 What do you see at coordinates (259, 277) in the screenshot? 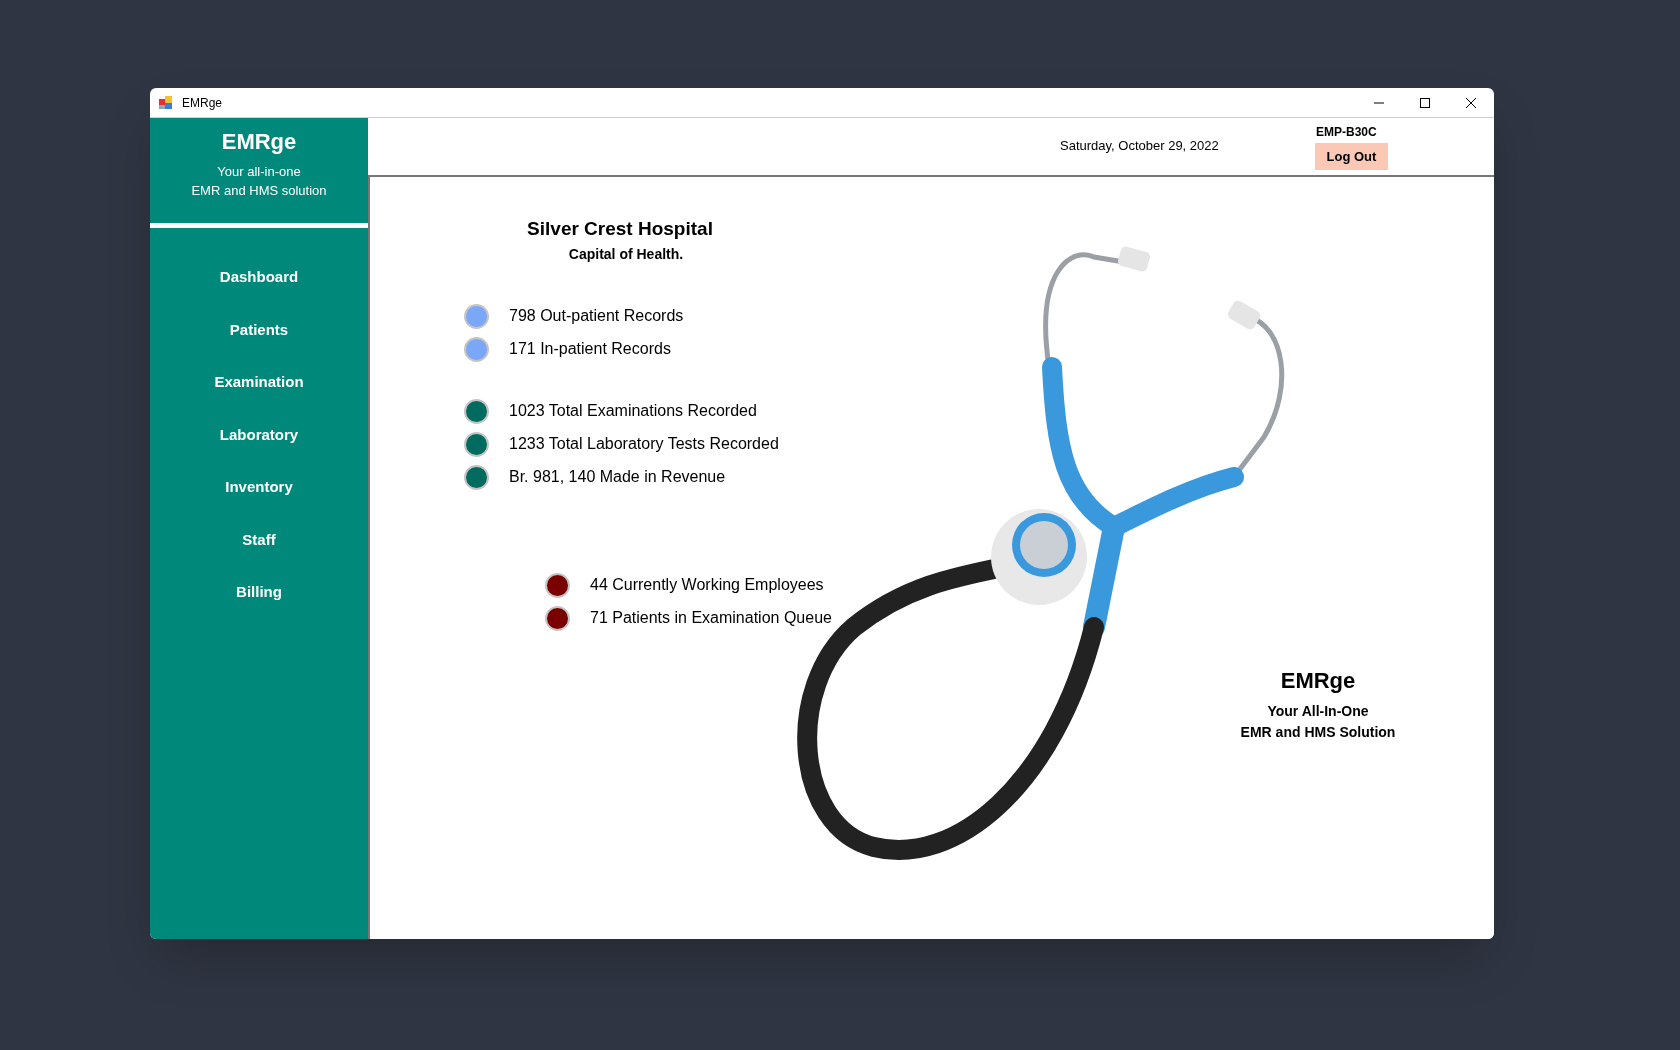
I see `nav-item: Dashboard` at bounding box center [259, 277].